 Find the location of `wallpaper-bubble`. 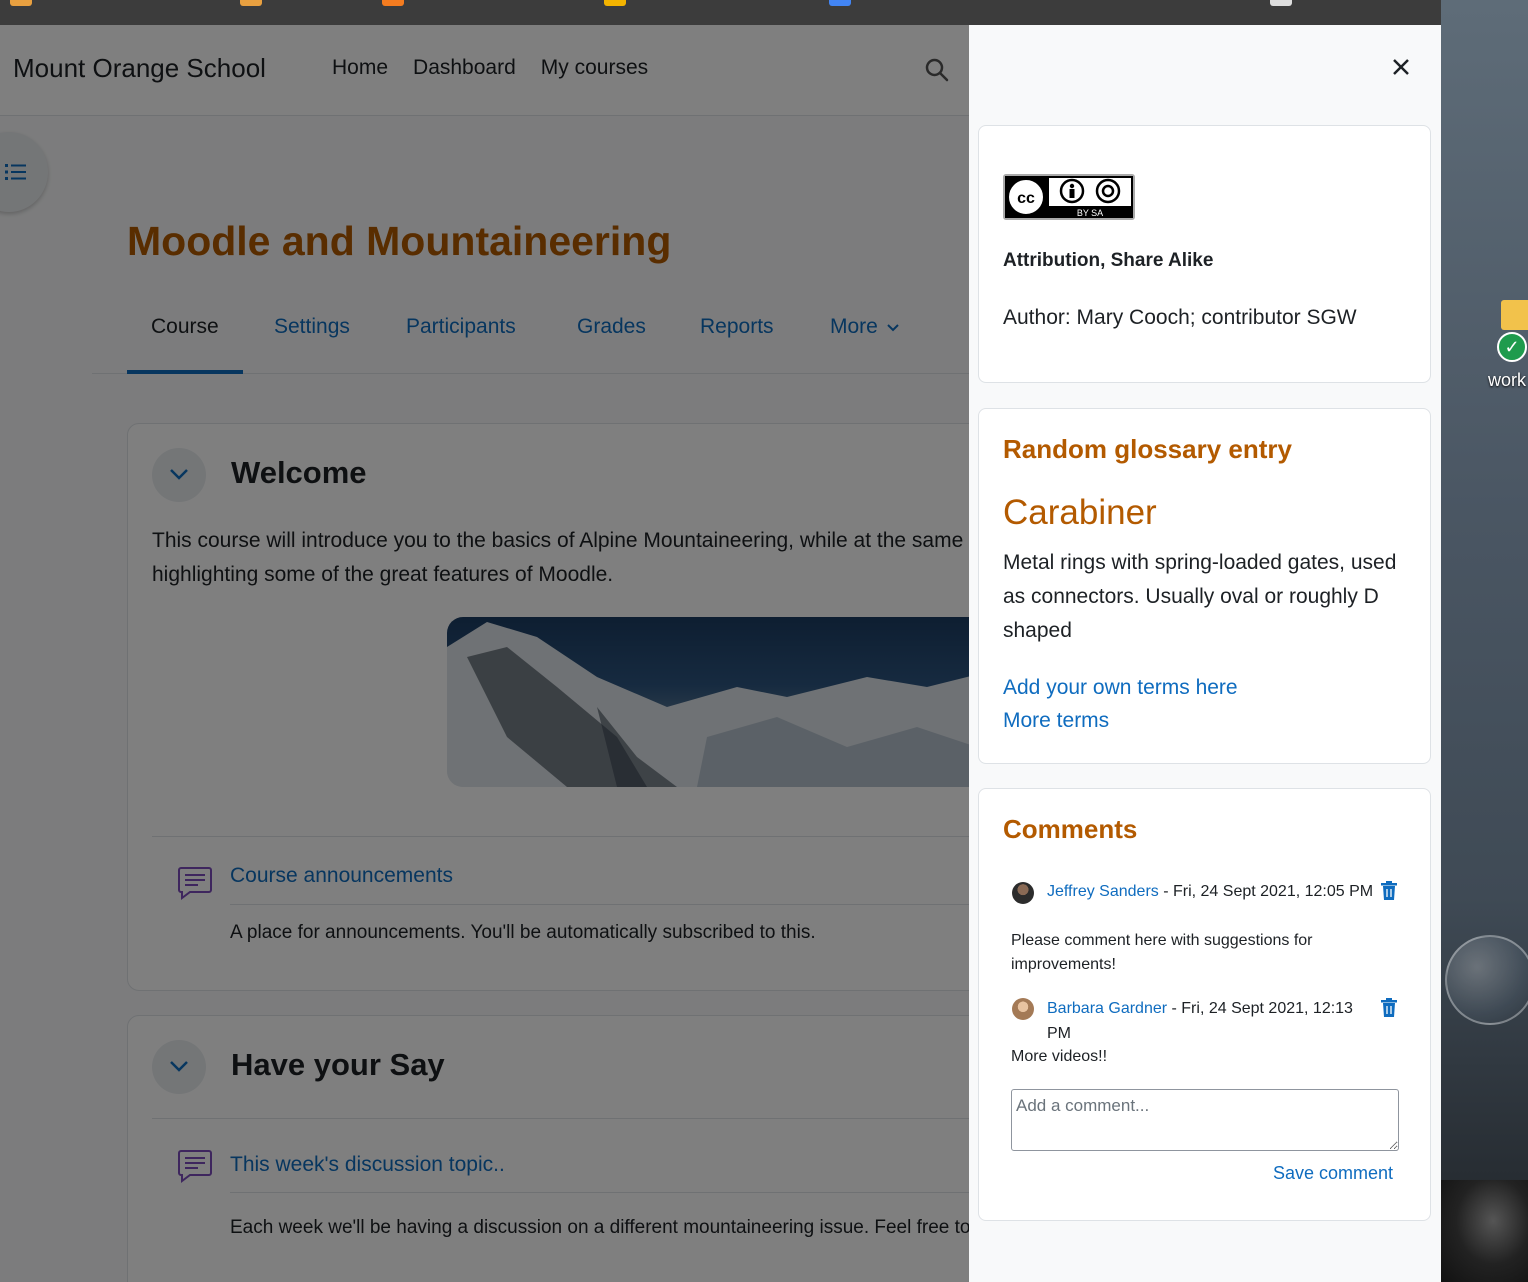

wallpaper-bubble is located at coordinates (1486, 980).